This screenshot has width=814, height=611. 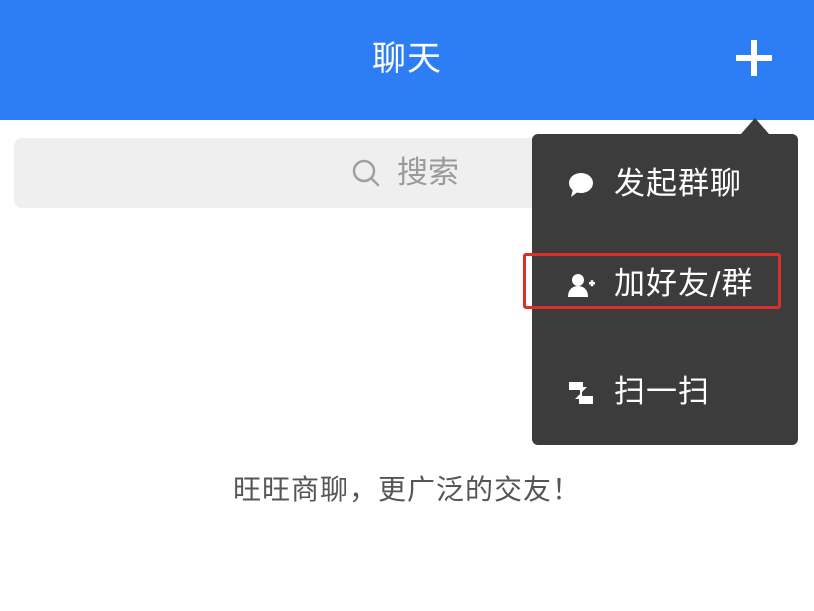 I want to click on menu-item-scan: 扫一扫, so click(x=665, y=392).